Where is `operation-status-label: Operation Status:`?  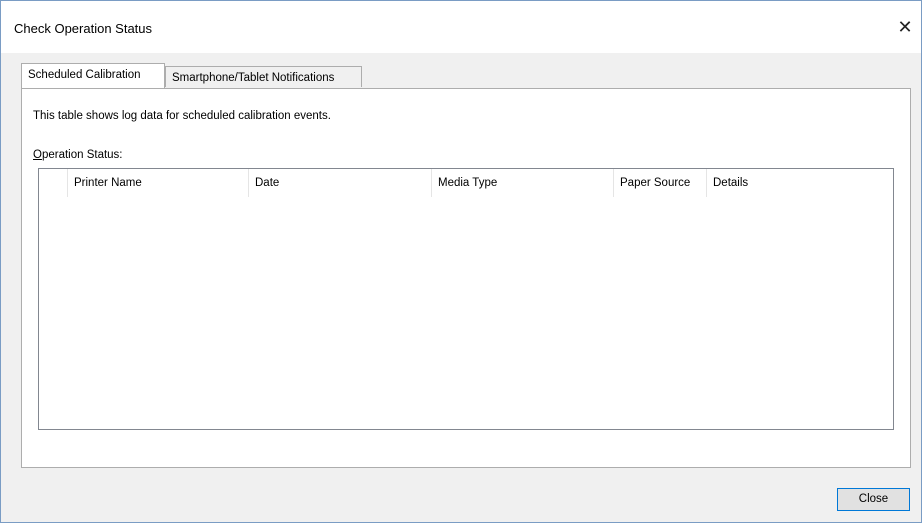 operation-status-label: Operation Status: is located at coordinates (78, 155).